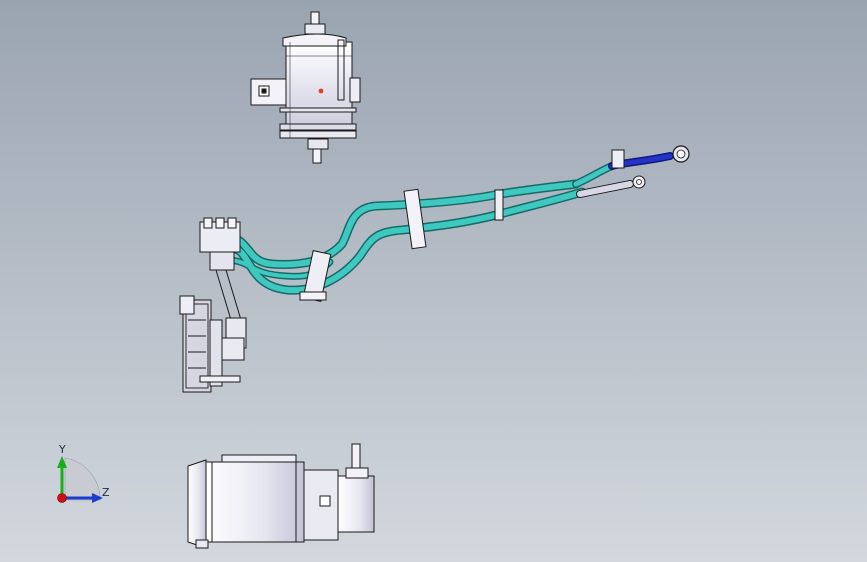  What do you see at coordinates (106, 492) in the screenshot?
I see `triad-z-label: Z` at bounding box center [106, 492].